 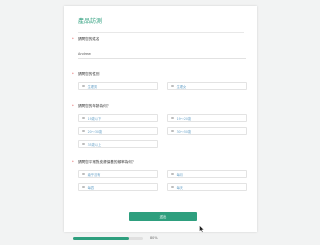 I want to click on question-gender-label: 請問您的性別, so click(x=88, y=74).